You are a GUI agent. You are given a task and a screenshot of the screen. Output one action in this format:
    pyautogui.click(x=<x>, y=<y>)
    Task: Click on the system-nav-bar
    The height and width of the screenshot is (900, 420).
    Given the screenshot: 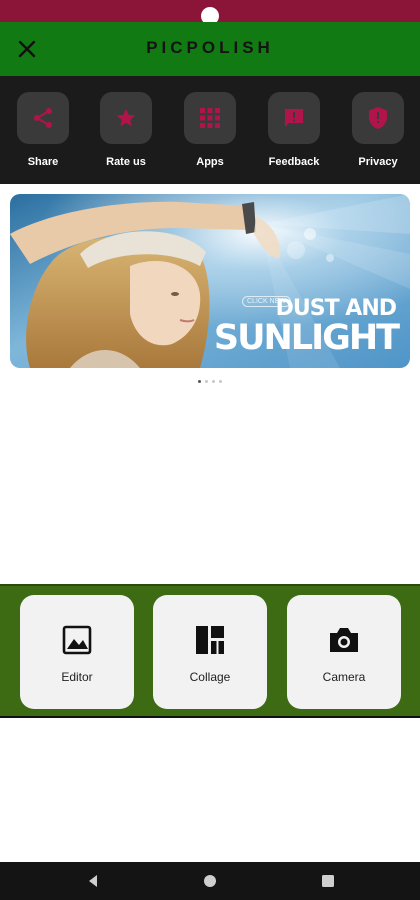 What is the action you would take?
    pyautogui.click(x=210, y=881)
    